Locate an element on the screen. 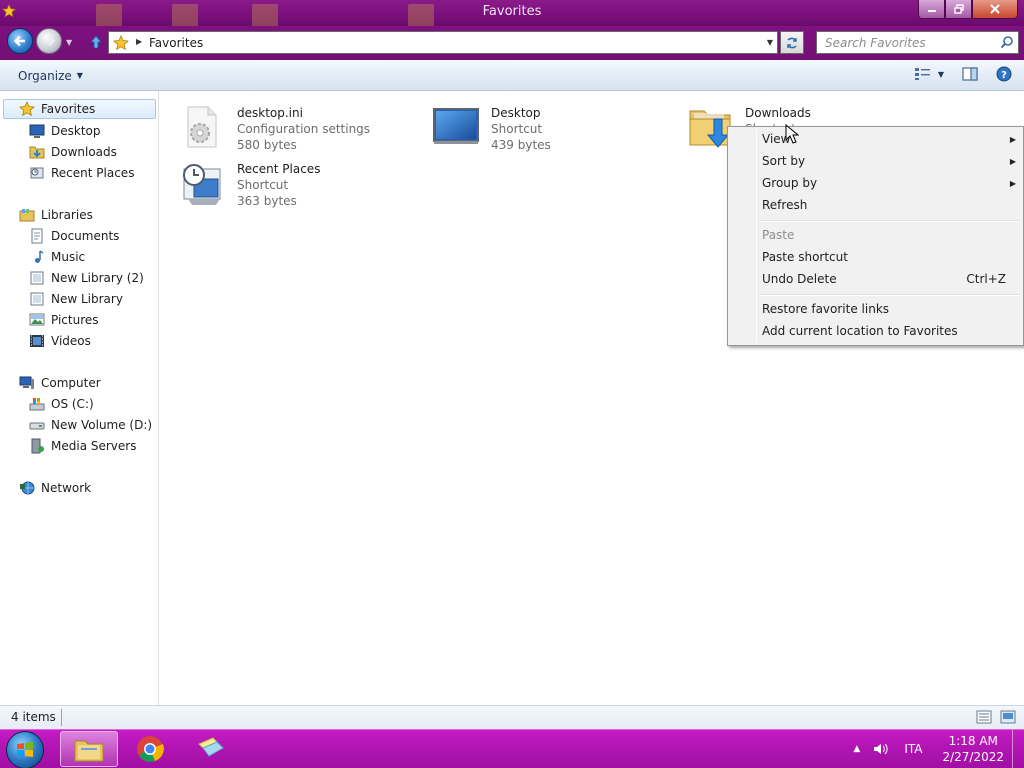 The image size is (1024, 768). libraries-icon is located at coordinates (27, 215).